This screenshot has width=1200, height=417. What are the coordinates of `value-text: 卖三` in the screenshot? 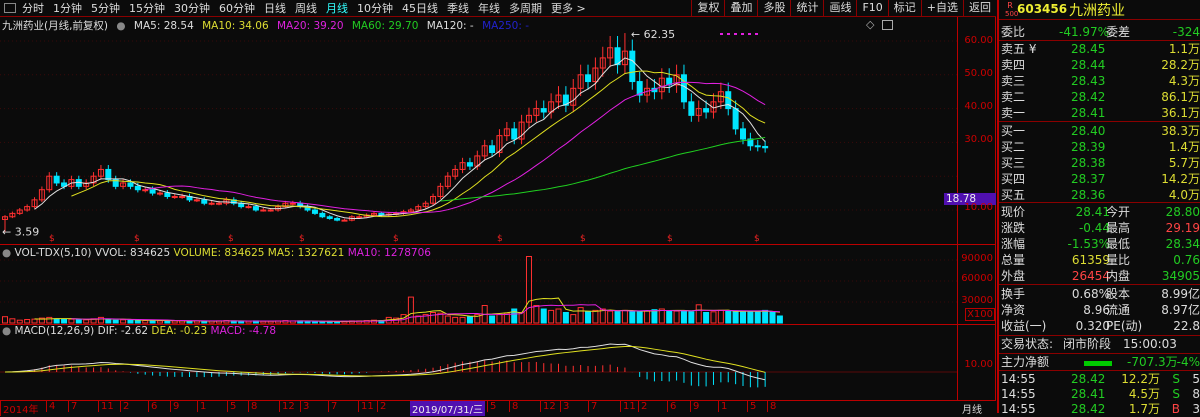 It's located at (1013, 81).